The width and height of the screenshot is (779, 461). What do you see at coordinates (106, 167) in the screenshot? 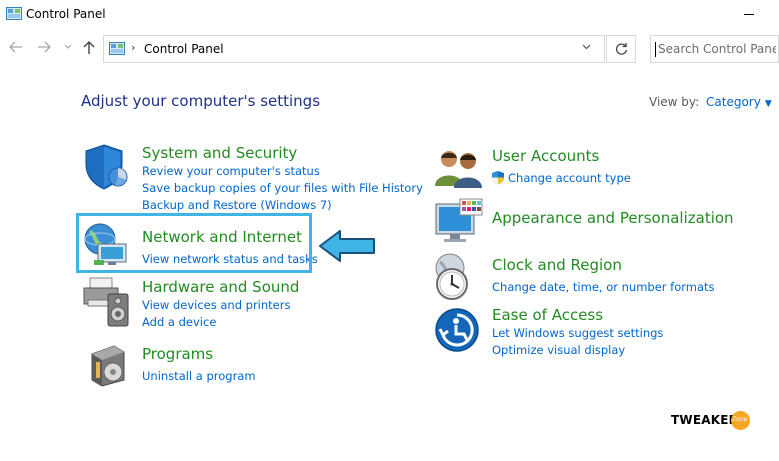
I see `shield-icon` at bounding box center [106, 167].